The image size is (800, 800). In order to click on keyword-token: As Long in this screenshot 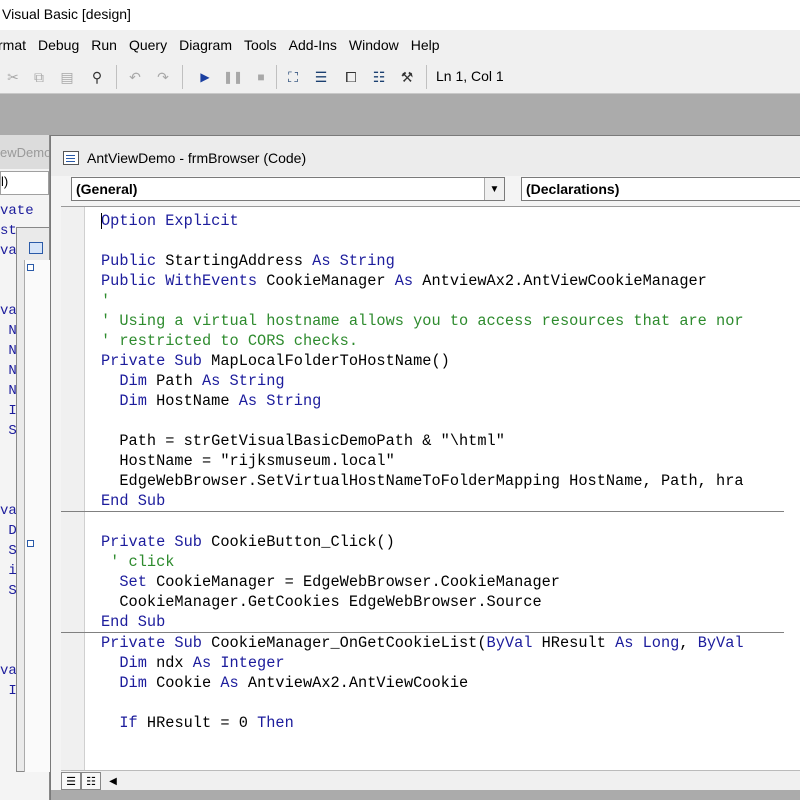, I will do `click(647, 643)`.